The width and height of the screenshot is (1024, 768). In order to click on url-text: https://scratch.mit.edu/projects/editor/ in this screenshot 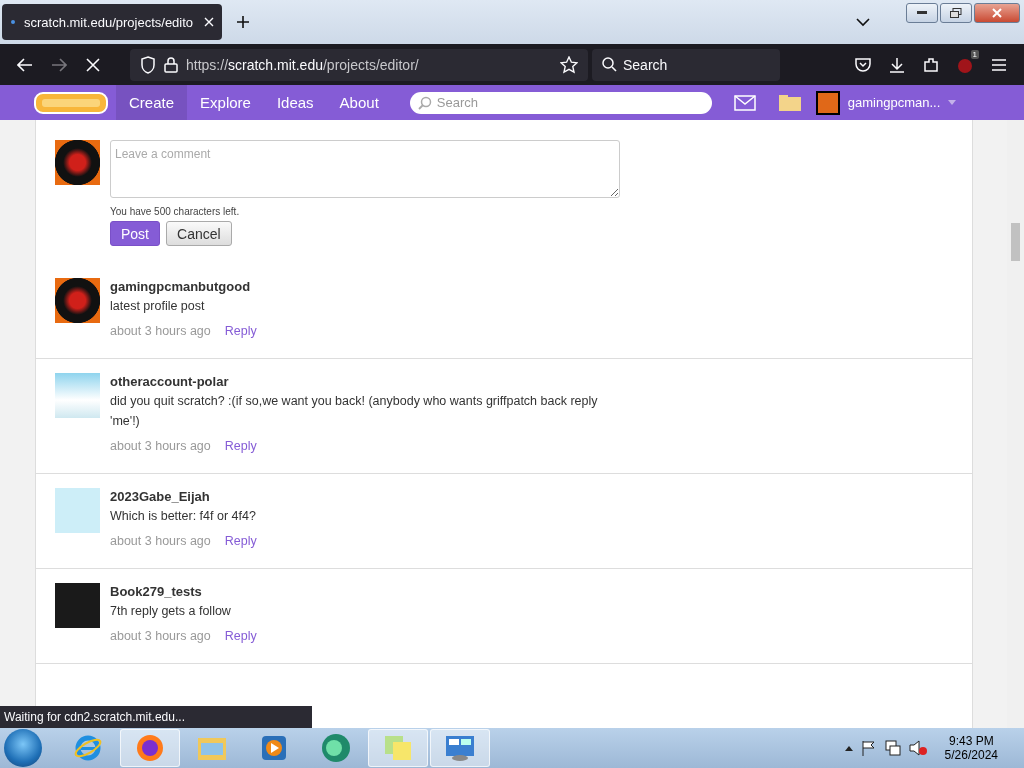, I will do `click(303, 64)`.